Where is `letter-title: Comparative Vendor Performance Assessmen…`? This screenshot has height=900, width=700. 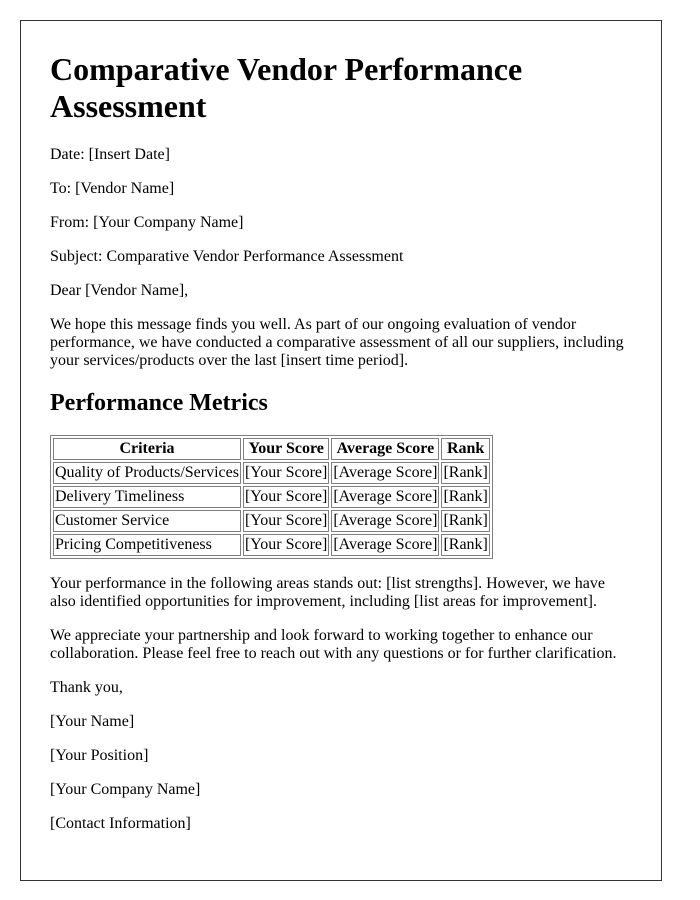 letter-title: Comparative Vendor Performance Assessmen… is located at coordinates (286, 87).